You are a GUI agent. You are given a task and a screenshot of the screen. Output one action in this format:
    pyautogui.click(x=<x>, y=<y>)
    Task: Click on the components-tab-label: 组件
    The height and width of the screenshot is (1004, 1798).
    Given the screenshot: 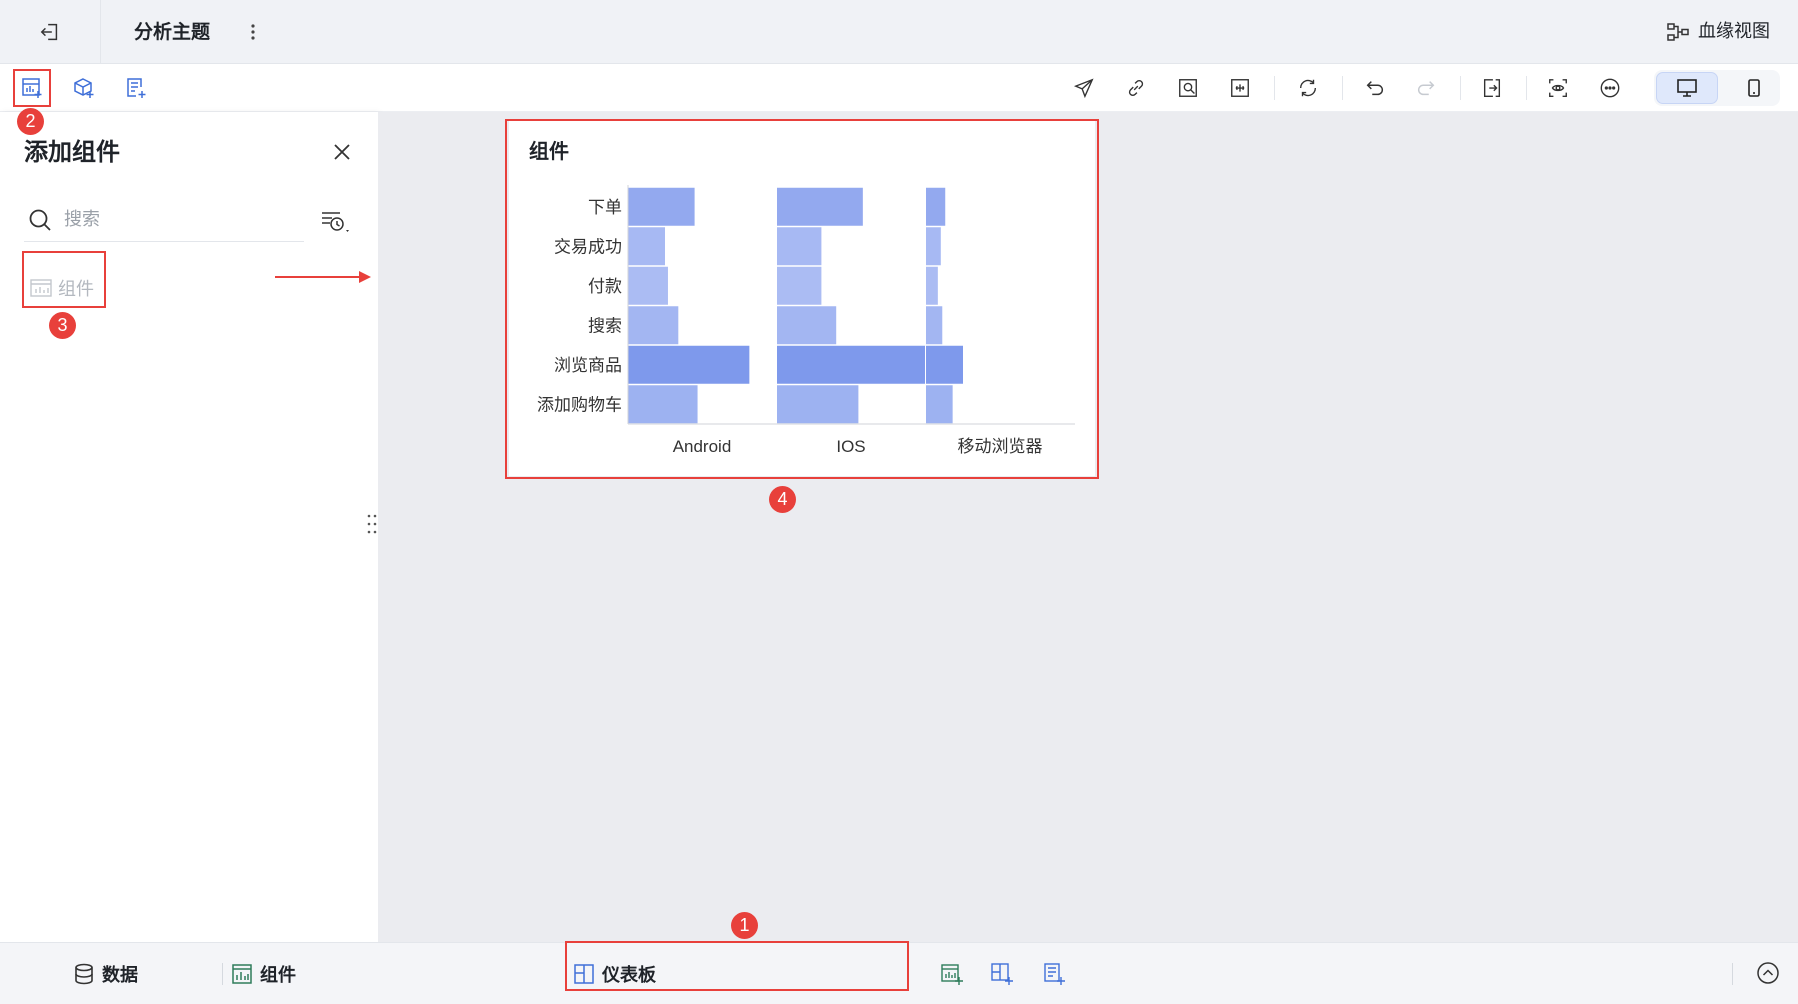 What is the action you would take?
    pyautogui.click(x=278, y=975)
    